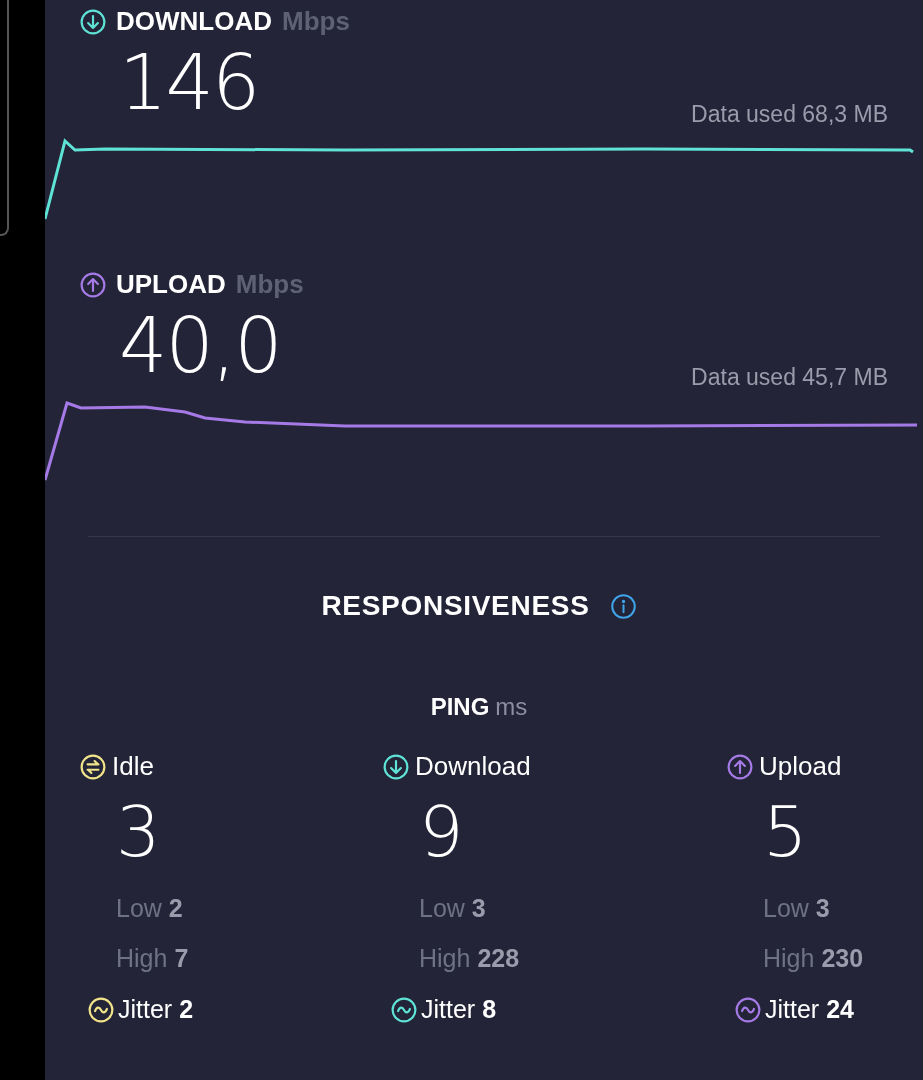 The height and width of the screenshot is (1080, 923). Describe the element at coordinates (789, 377) in the screenshot. I see `data-used: Data used 45,7 MB` at that location.